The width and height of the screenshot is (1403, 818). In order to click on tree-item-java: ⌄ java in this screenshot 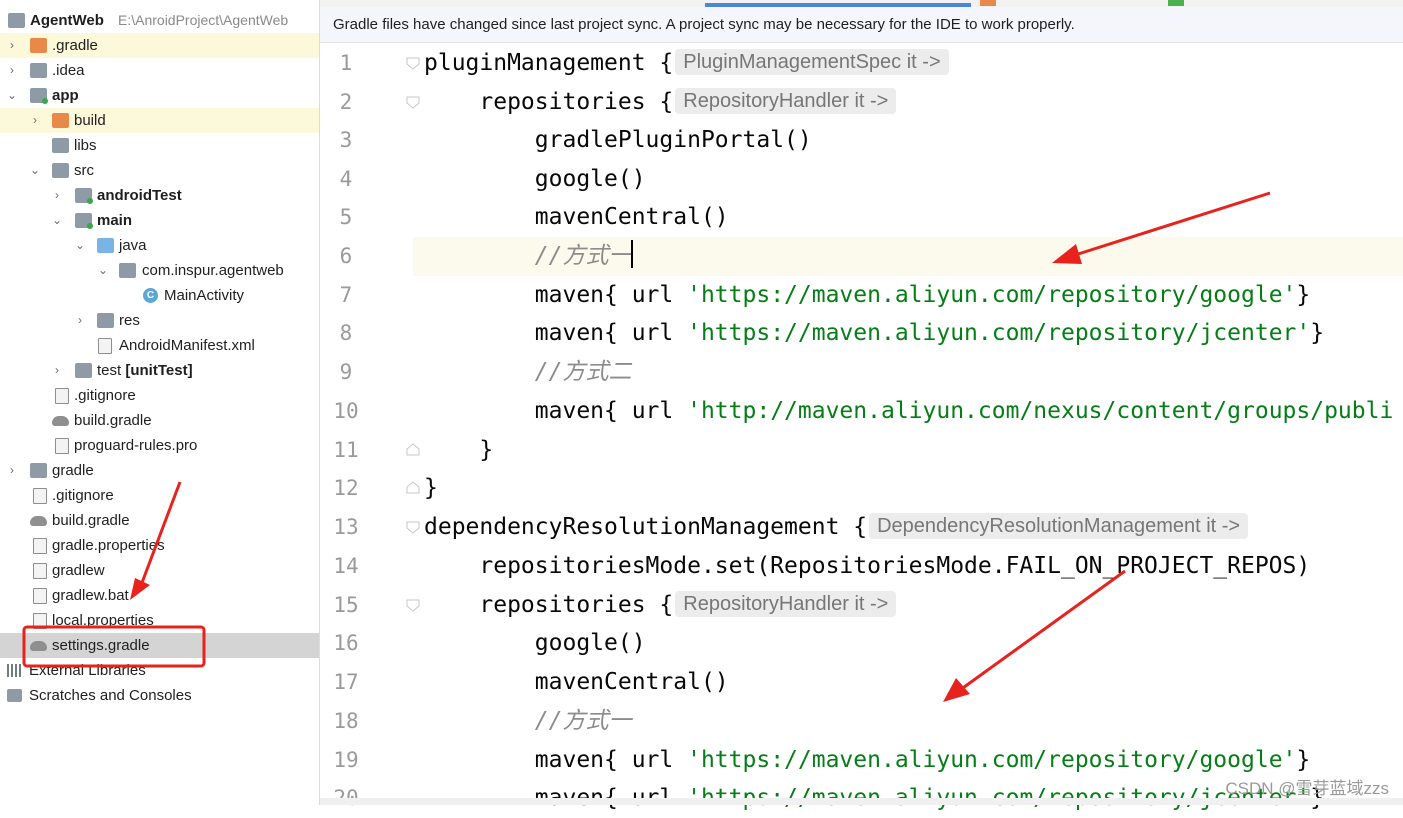, I will do `click(159, 245)`.